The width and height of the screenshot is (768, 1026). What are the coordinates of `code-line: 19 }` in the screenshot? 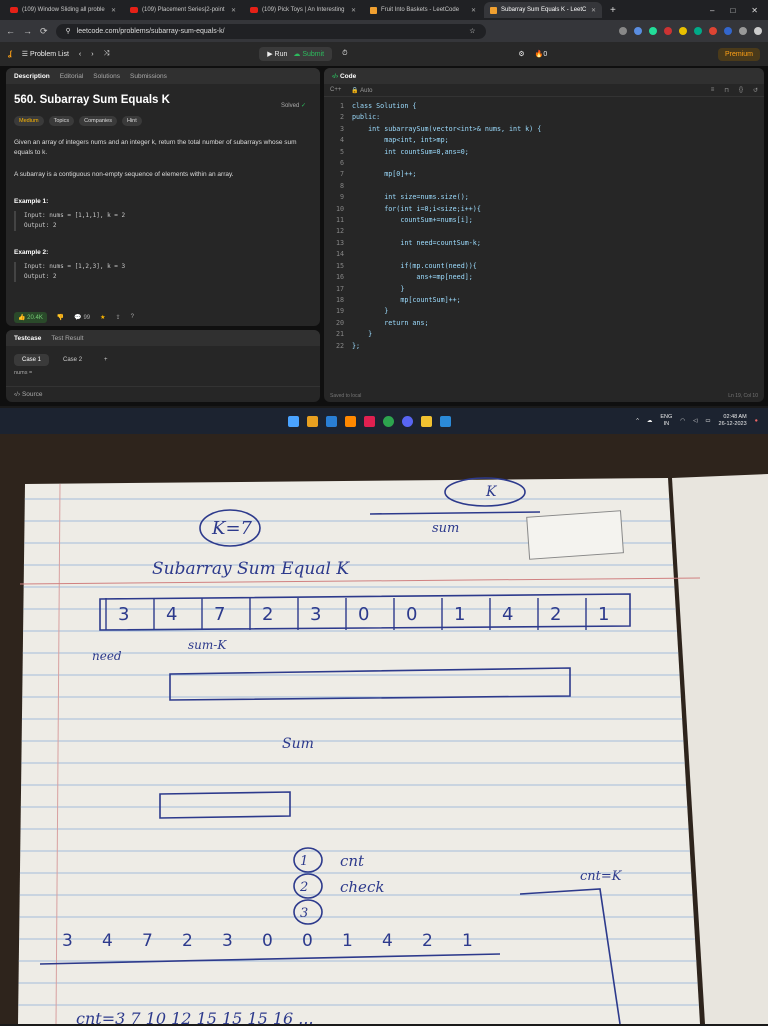 It's located at (544, 311).